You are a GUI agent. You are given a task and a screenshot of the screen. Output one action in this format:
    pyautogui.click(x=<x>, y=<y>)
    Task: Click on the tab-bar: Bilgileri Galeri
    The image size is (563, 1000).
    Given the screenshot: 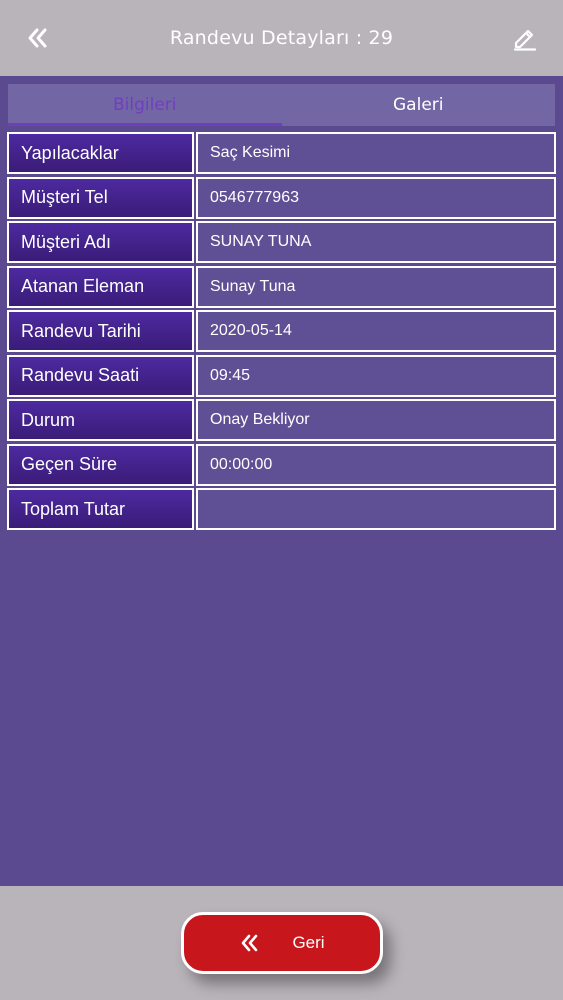 What is the action you would take?
    pyautogui.click(x=281, y=105)
    